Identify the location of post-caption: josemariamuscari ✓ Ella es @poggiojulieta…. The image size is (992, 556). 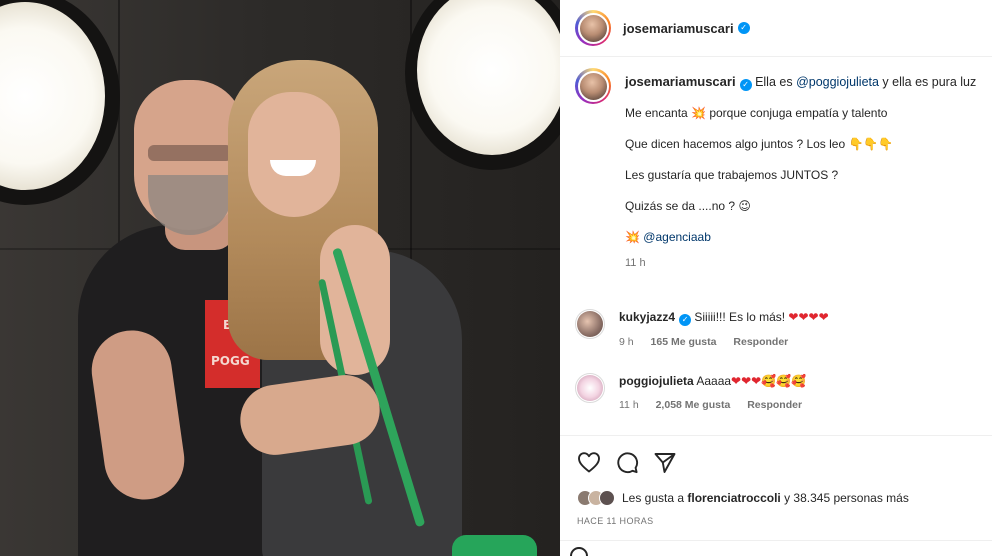
(780, 168).